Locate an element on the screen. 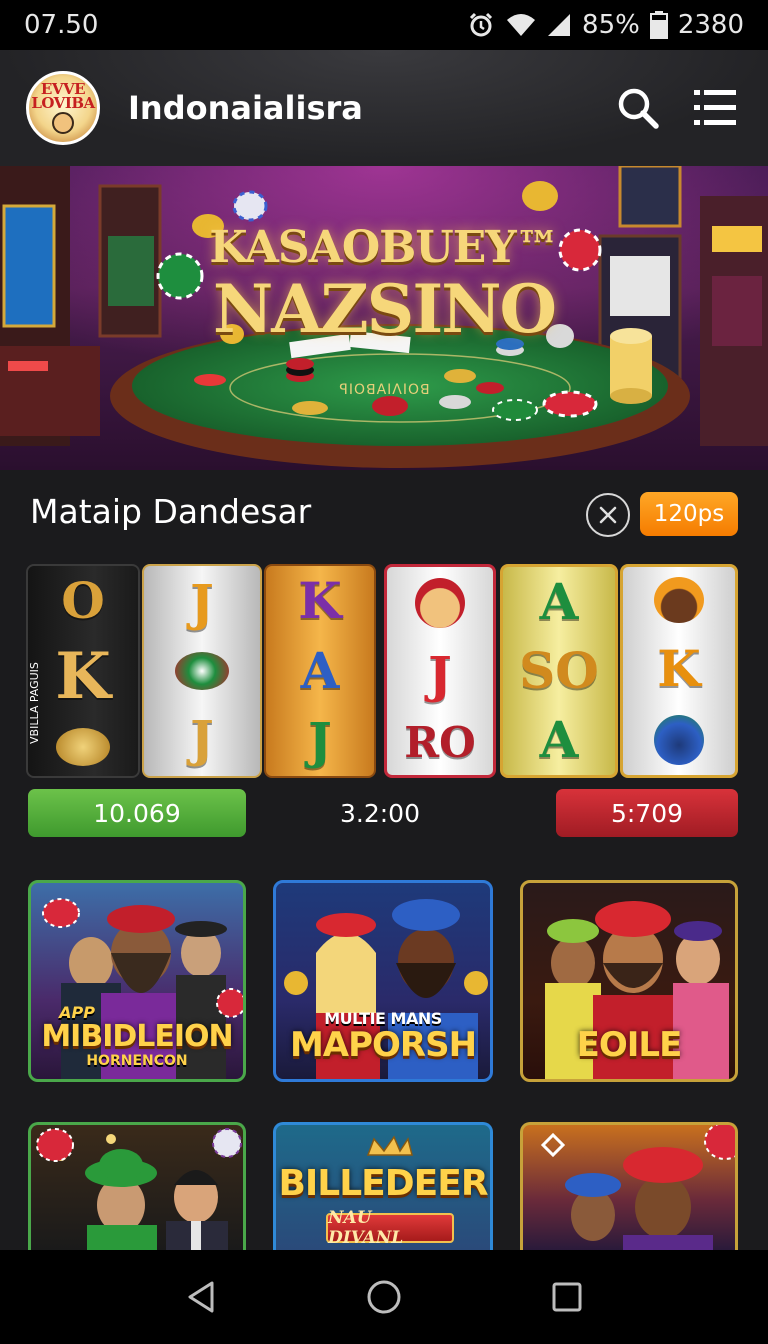 This screenshot has height=1344, width=768. reel-symbol: O is located at coordinates (83, 600).